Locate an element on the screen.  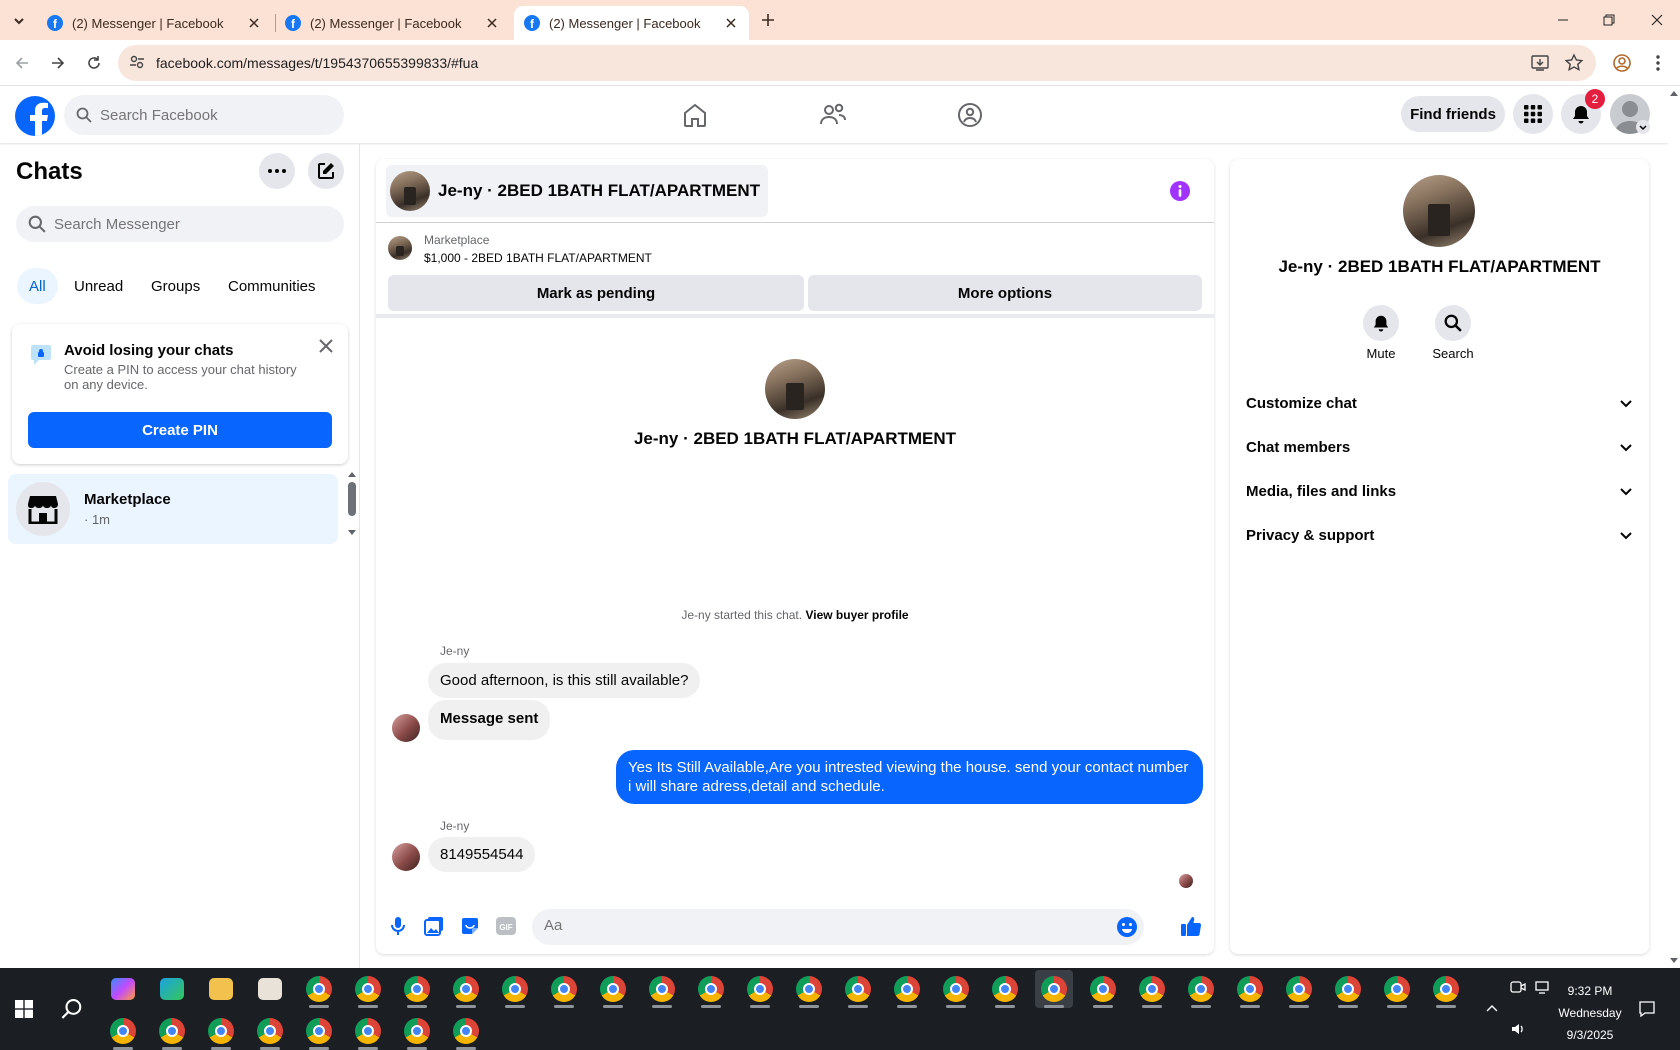
minimize-button is located at coordinates (1563, 20).